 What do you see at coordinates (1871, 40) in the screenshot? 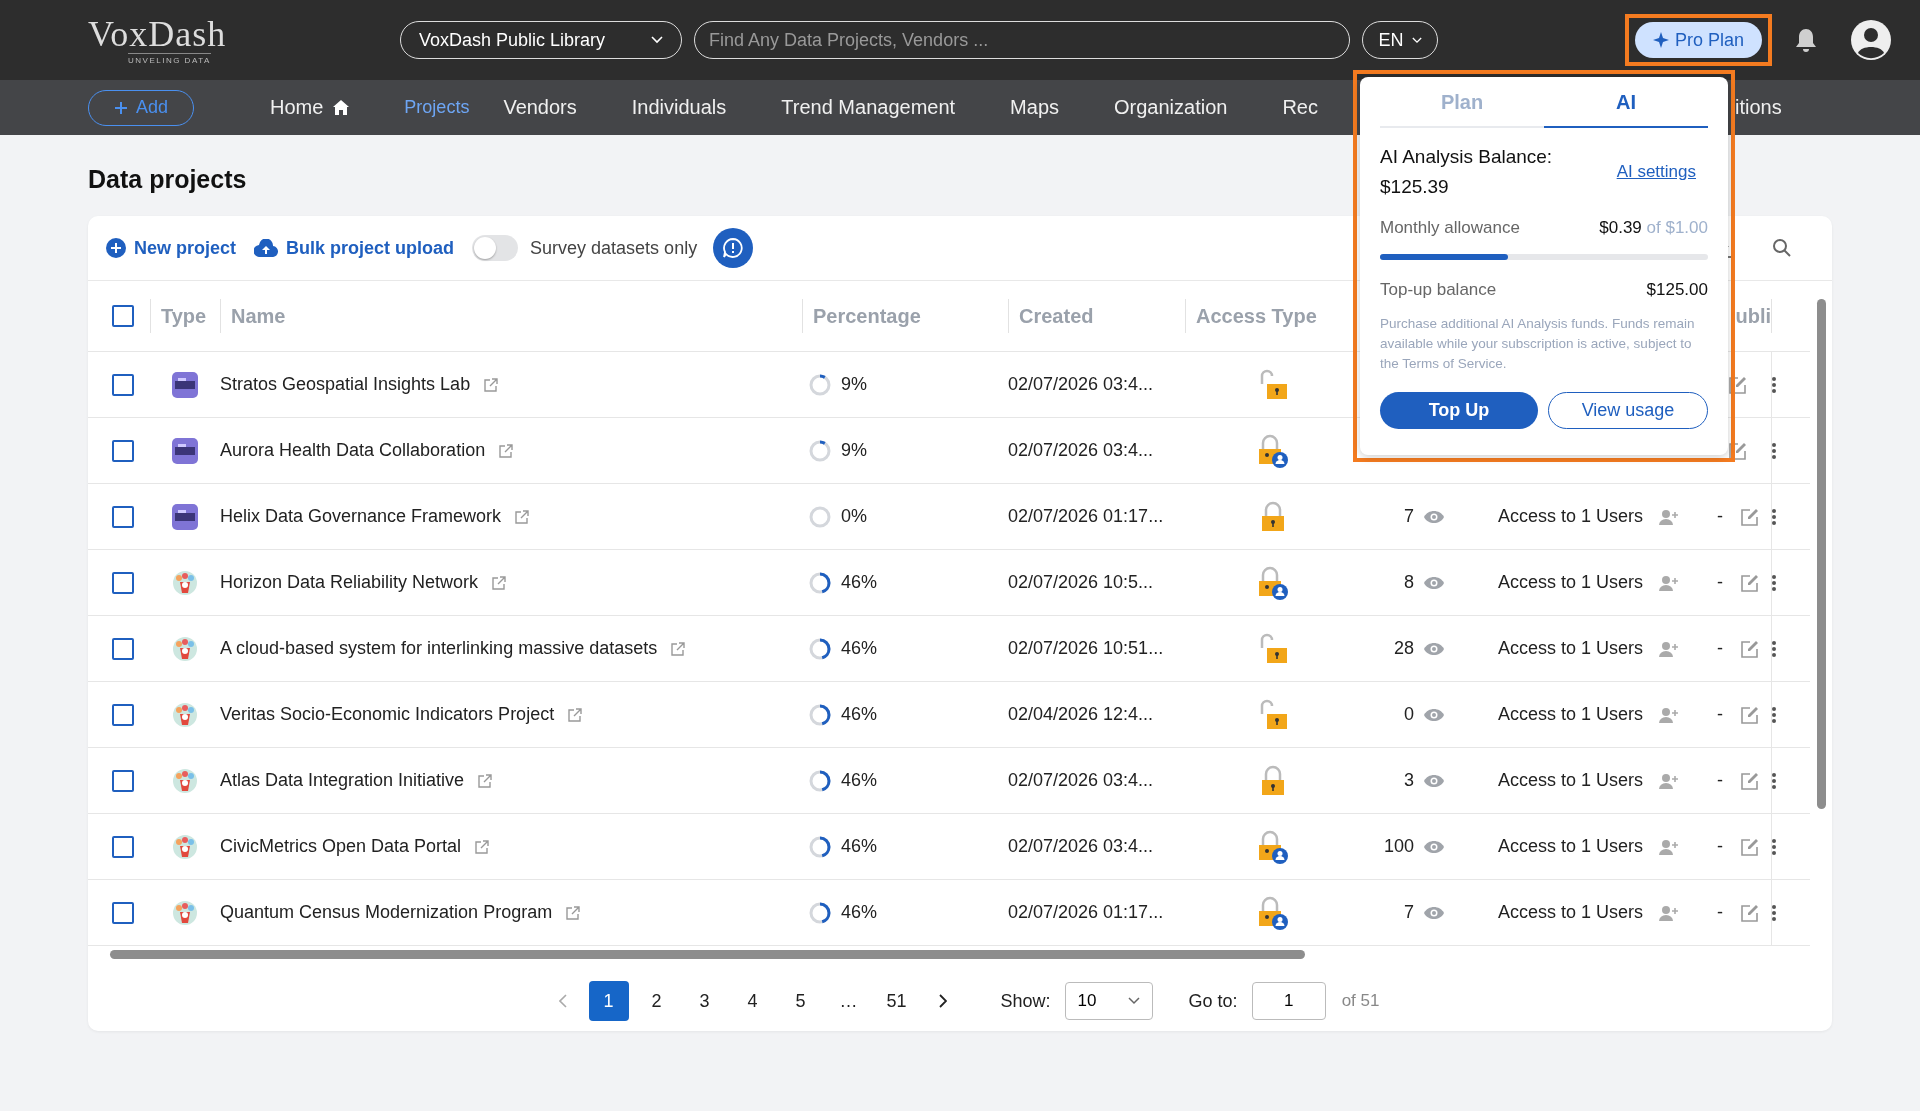
I see `avatar-icon` at bounding box center [1871, 40].